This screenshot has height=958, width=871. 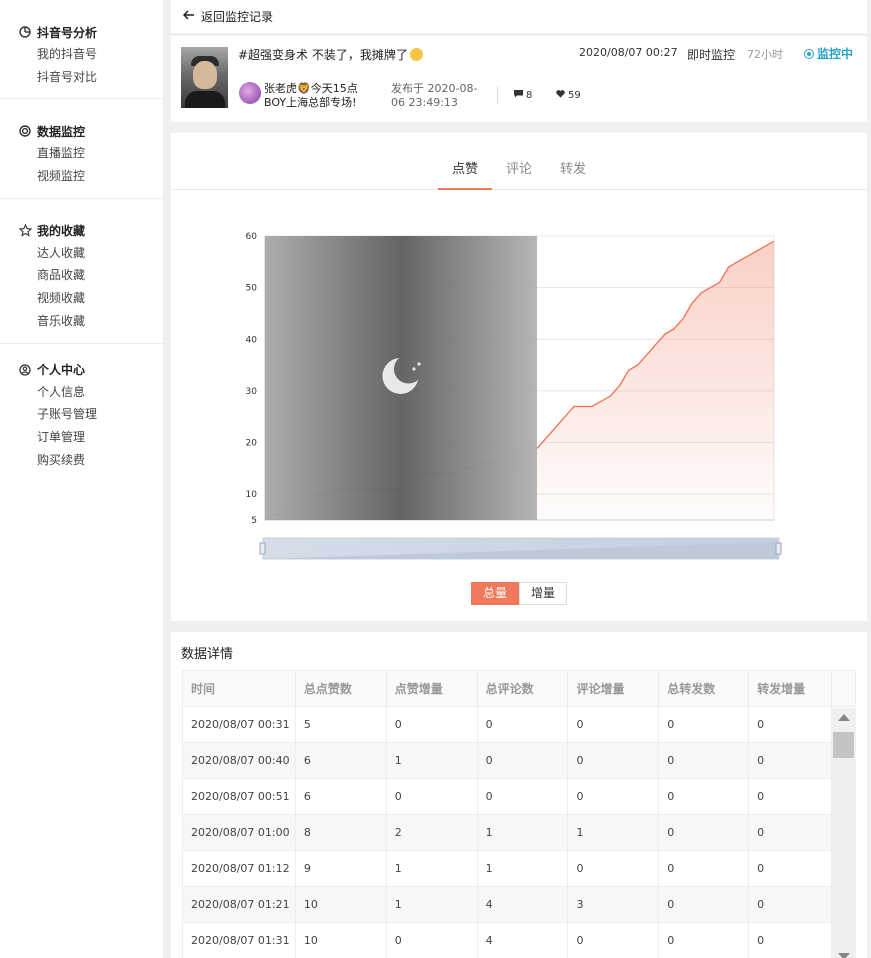 I want to click on col-header-total-likes: 总点赞数, so click(x=340, y=688).